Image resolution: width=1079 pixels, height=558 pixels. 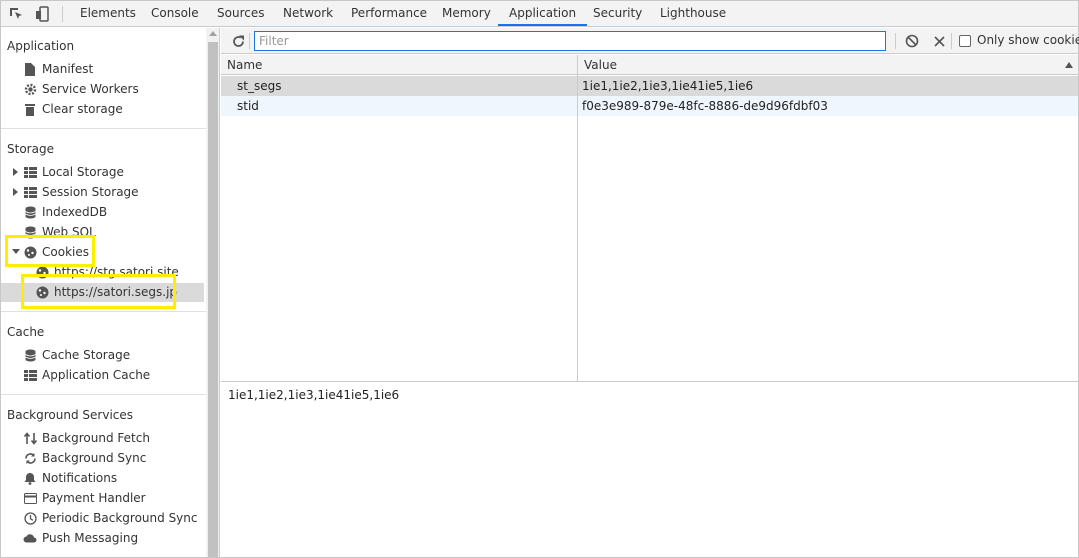 I want to click on sidebar-item-label: Notifications, so click(x=80, y=478).